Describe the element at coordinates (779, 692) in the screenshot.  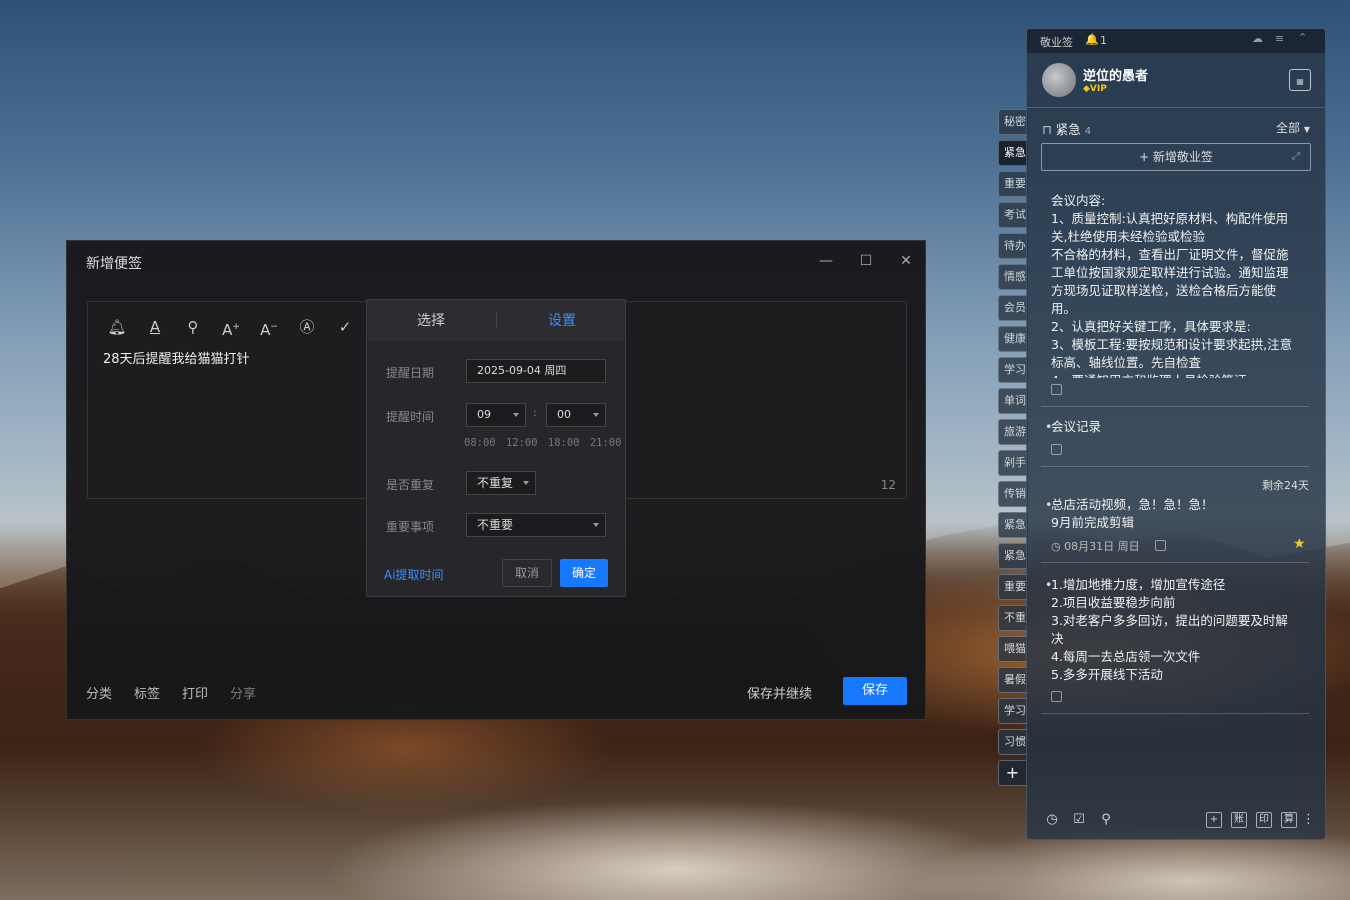
I see `save-continue-button: 保存并继续` at that location.